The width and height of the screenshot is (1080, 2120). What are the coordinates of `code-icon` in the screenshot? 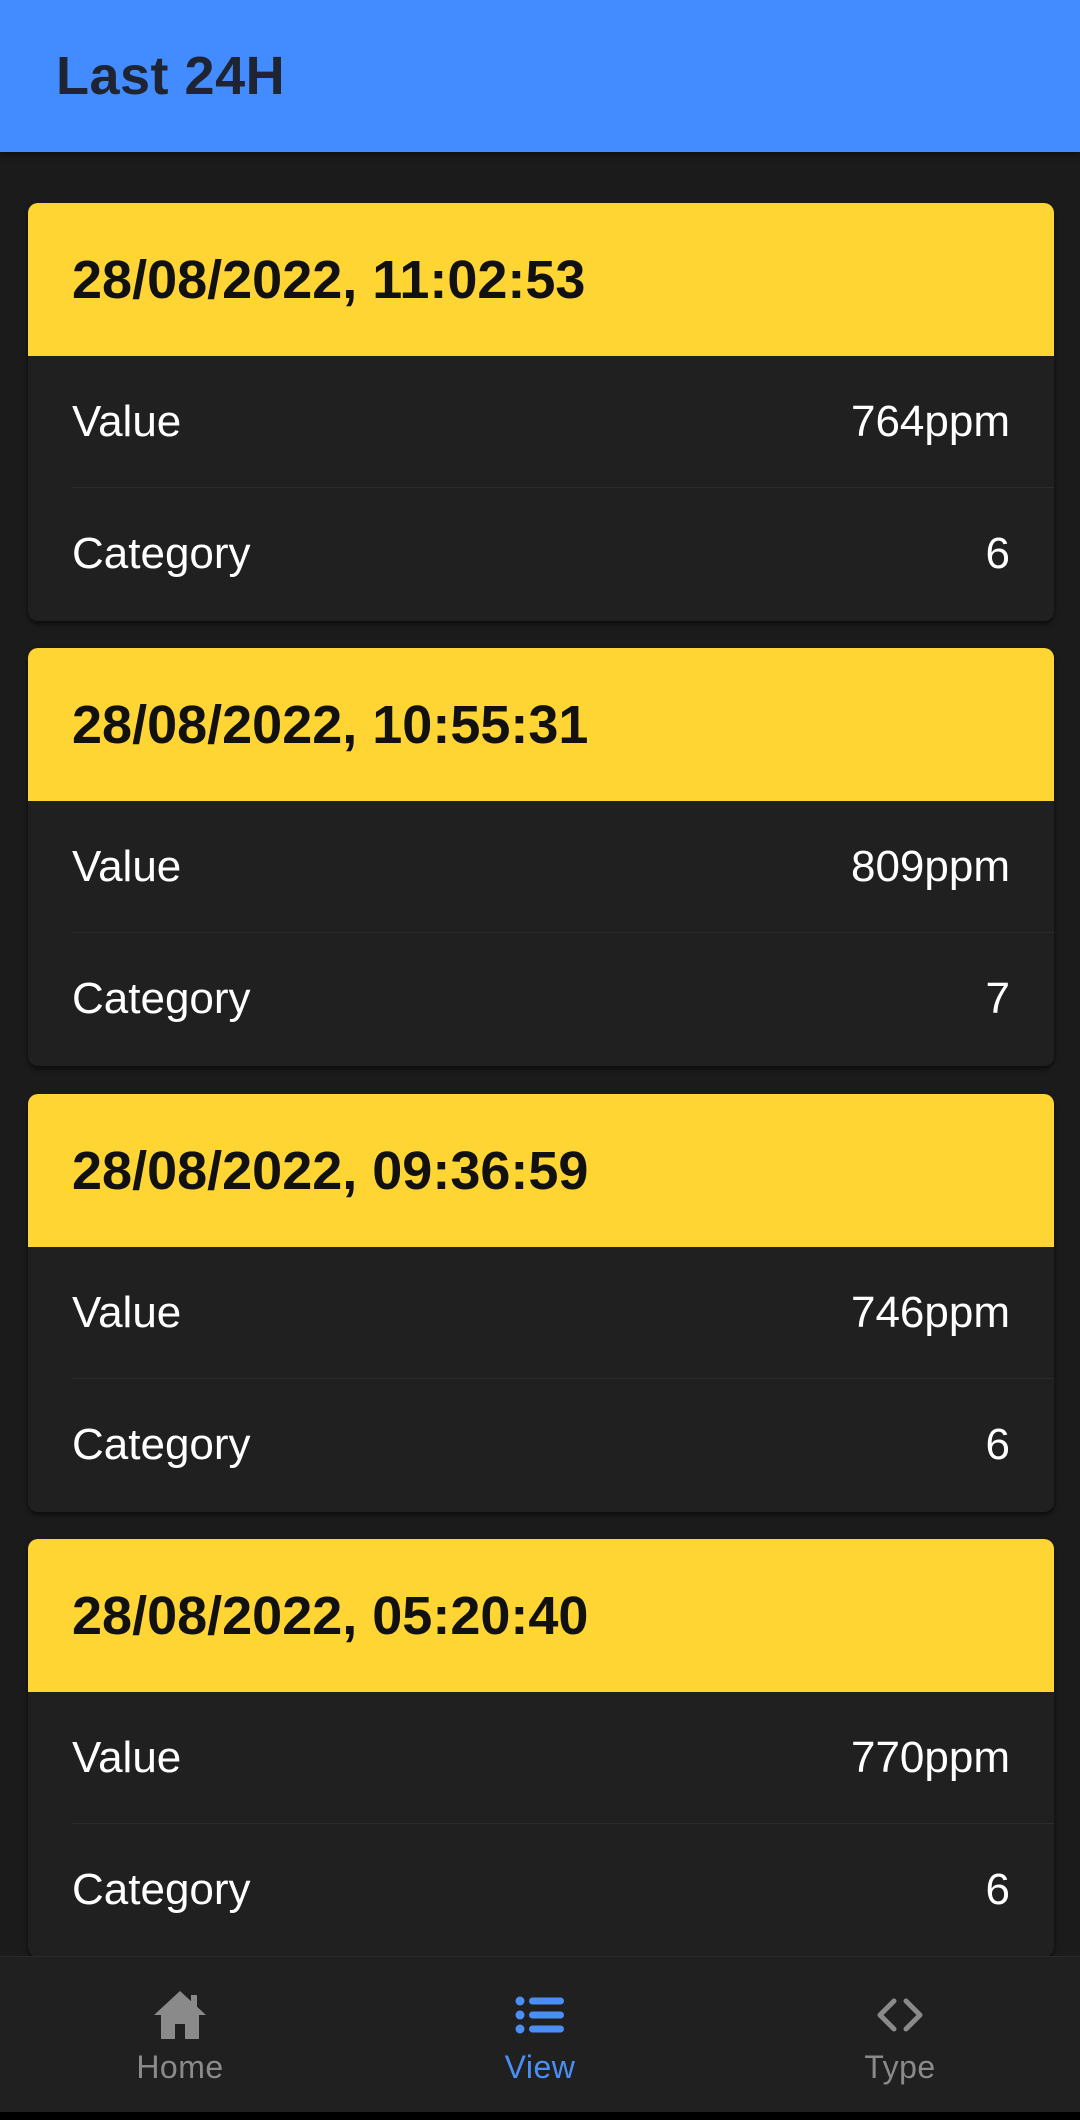 It's located at (900, 2015).